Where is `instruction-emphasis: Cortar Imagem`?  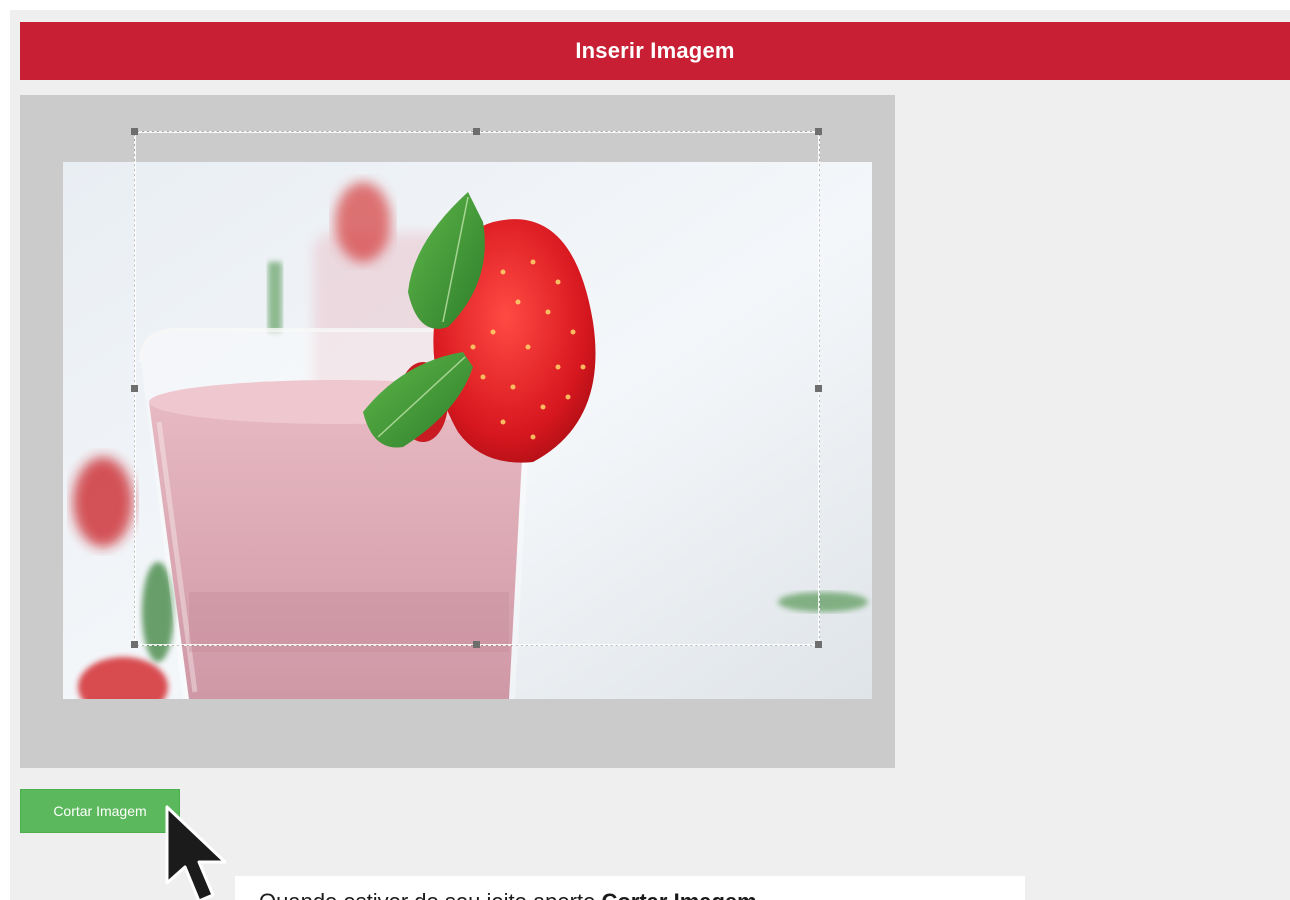 instruction-emphasis: Cortar Imagem is located at coordinates (678, 894).